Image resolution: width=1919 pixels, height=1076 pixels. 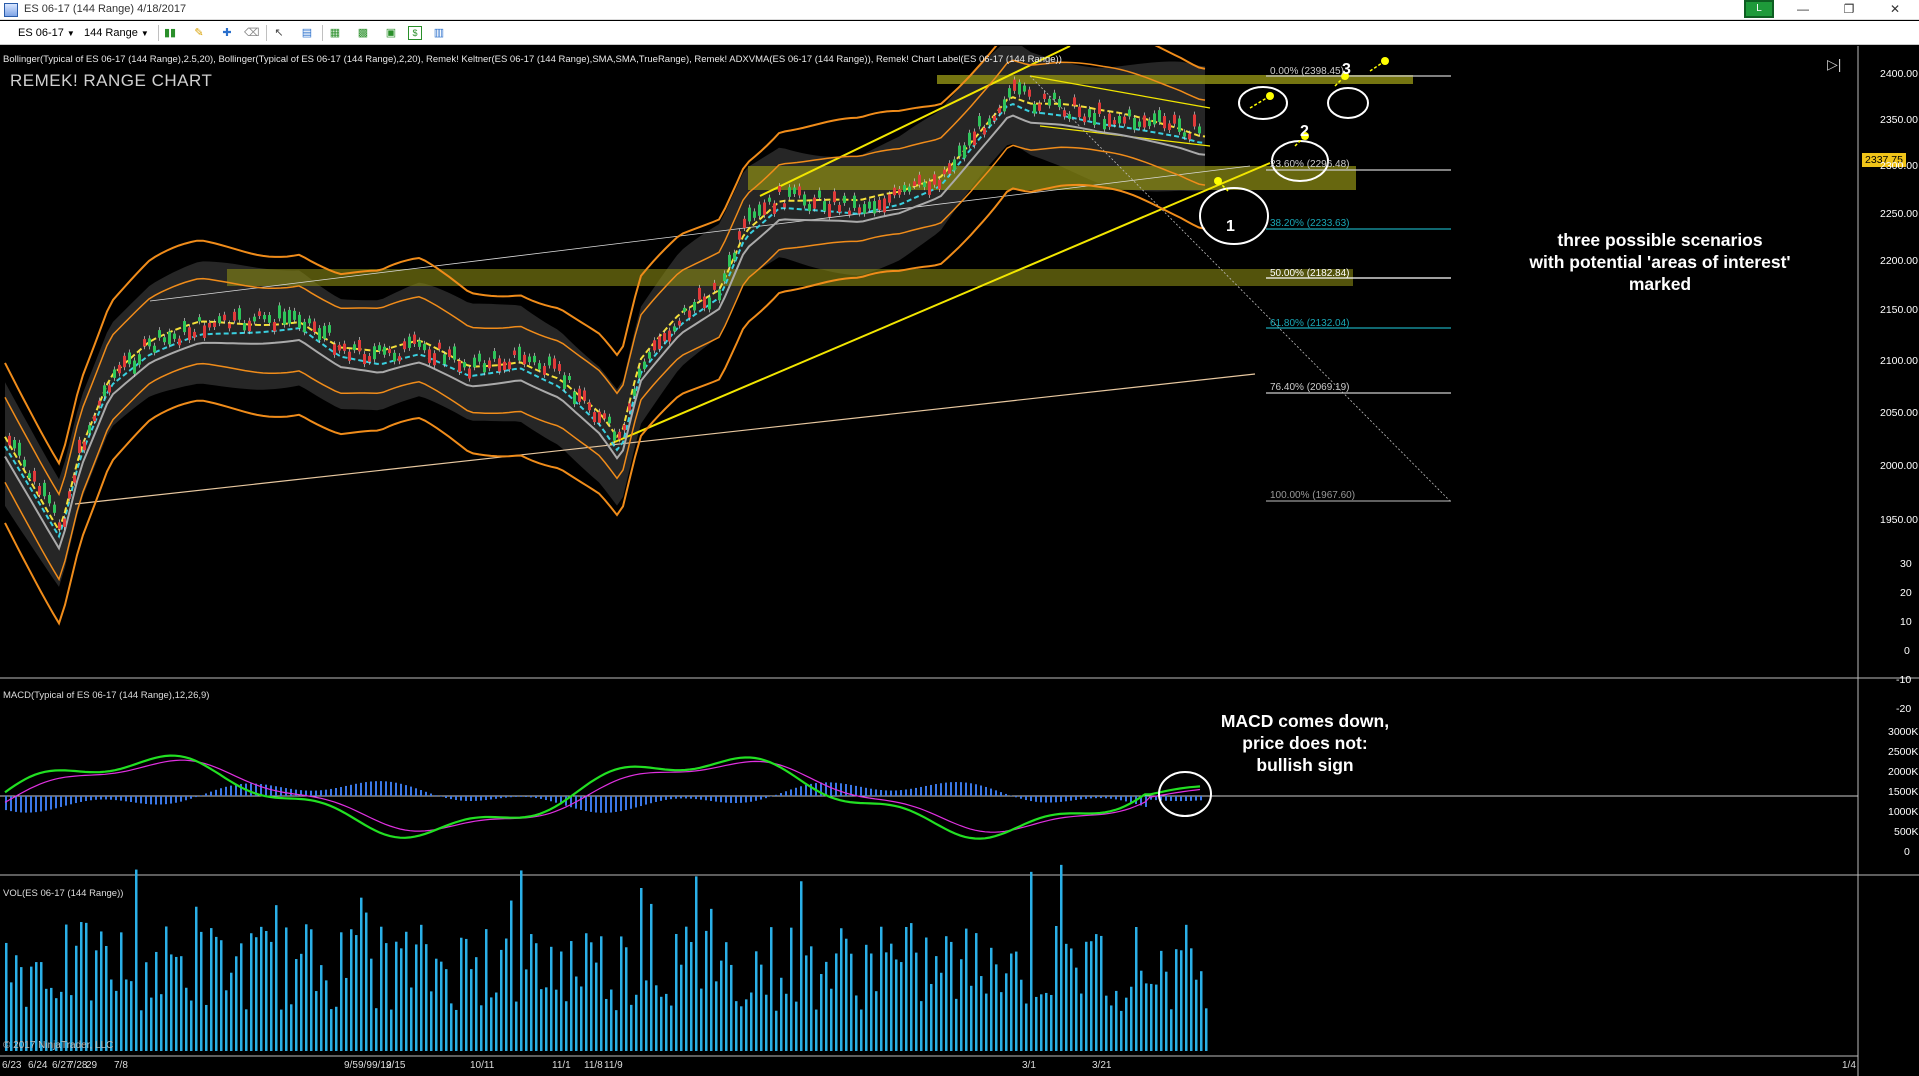 I want to click on scroll-to-end-icon: ▷|, so click(x=1839, y=66).